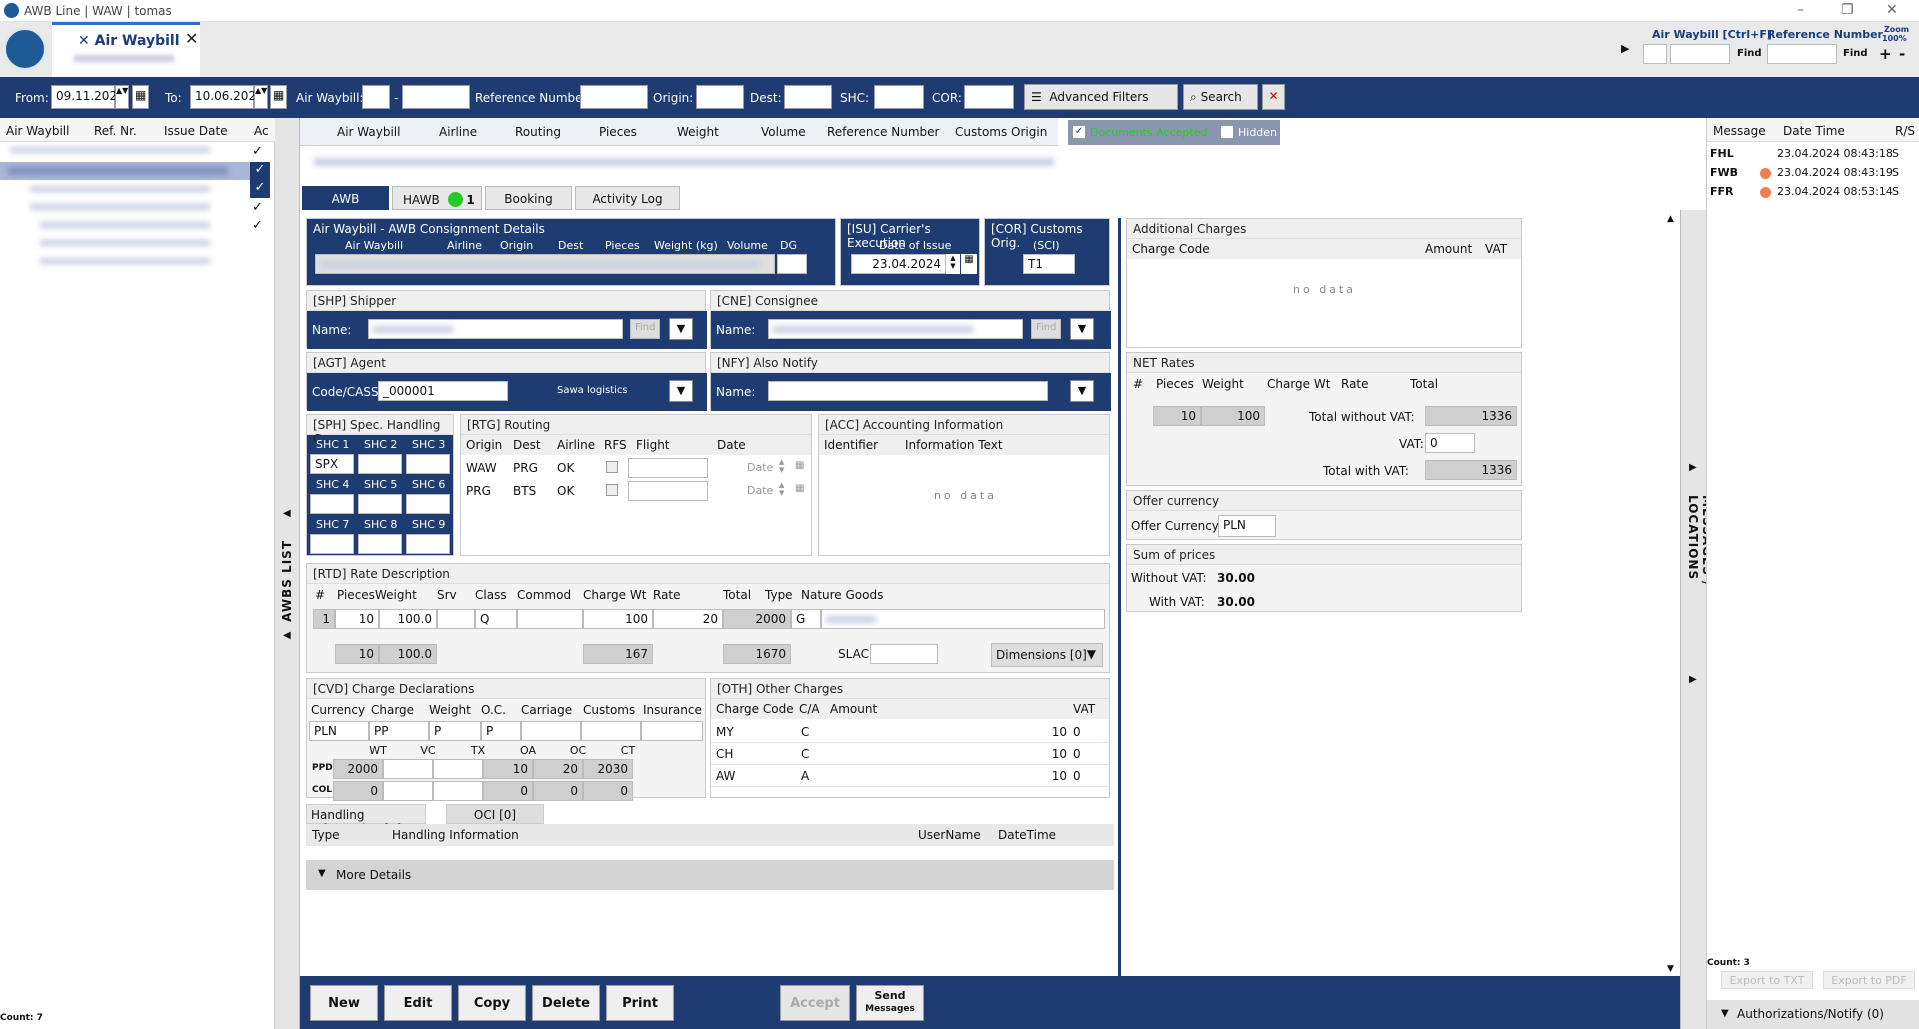 The width and height of the screenshot is (1919, 1029). What do you see at coordinates (125, 171) in the screenshot?
I see `list-item-selected` at bounding box center [125, 171].